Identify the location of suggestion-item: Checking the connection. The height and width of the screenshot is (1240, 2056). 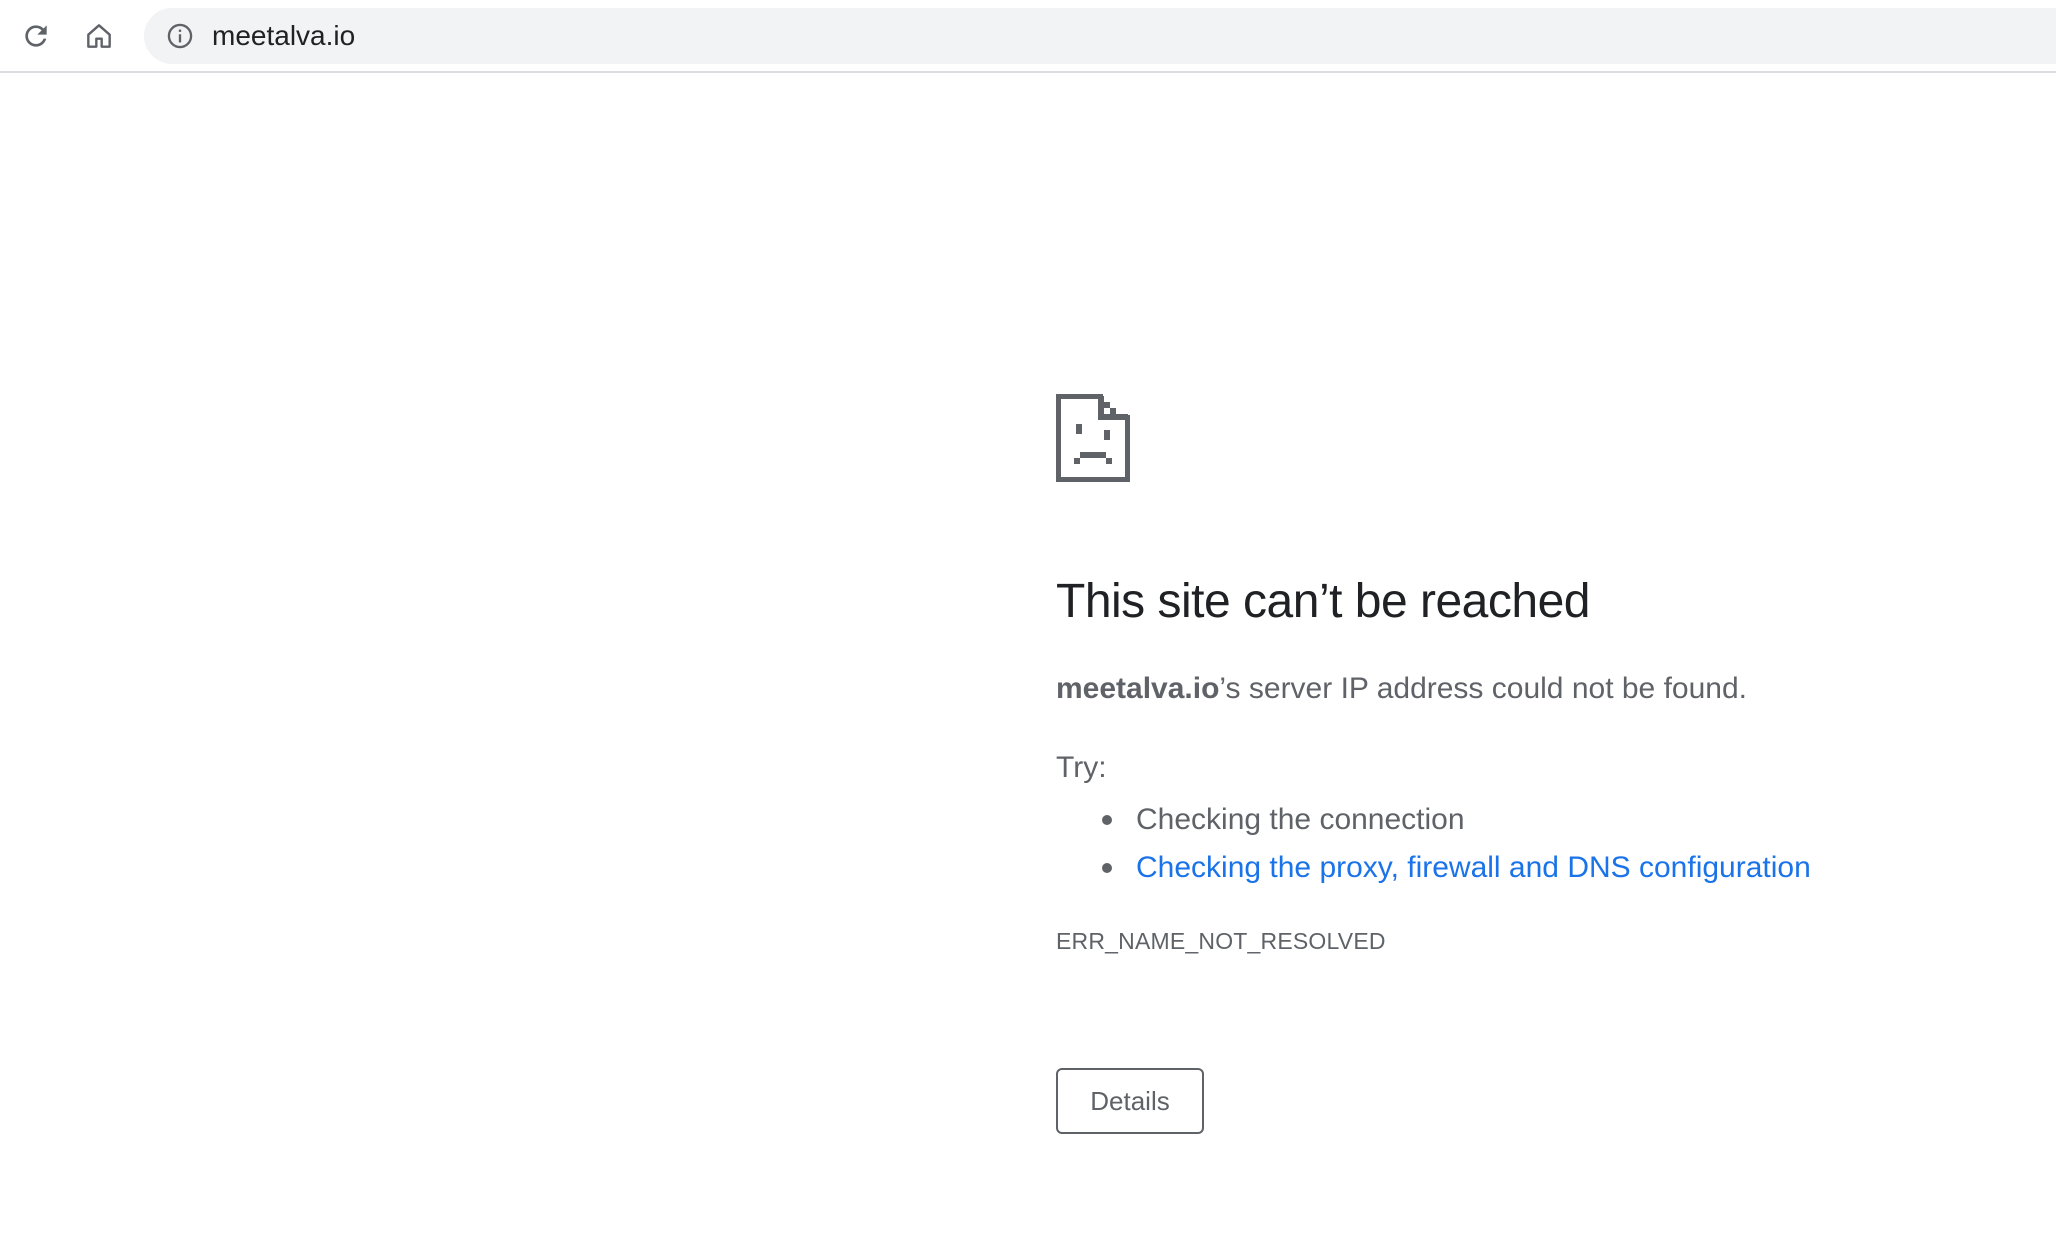
(1433, 820).